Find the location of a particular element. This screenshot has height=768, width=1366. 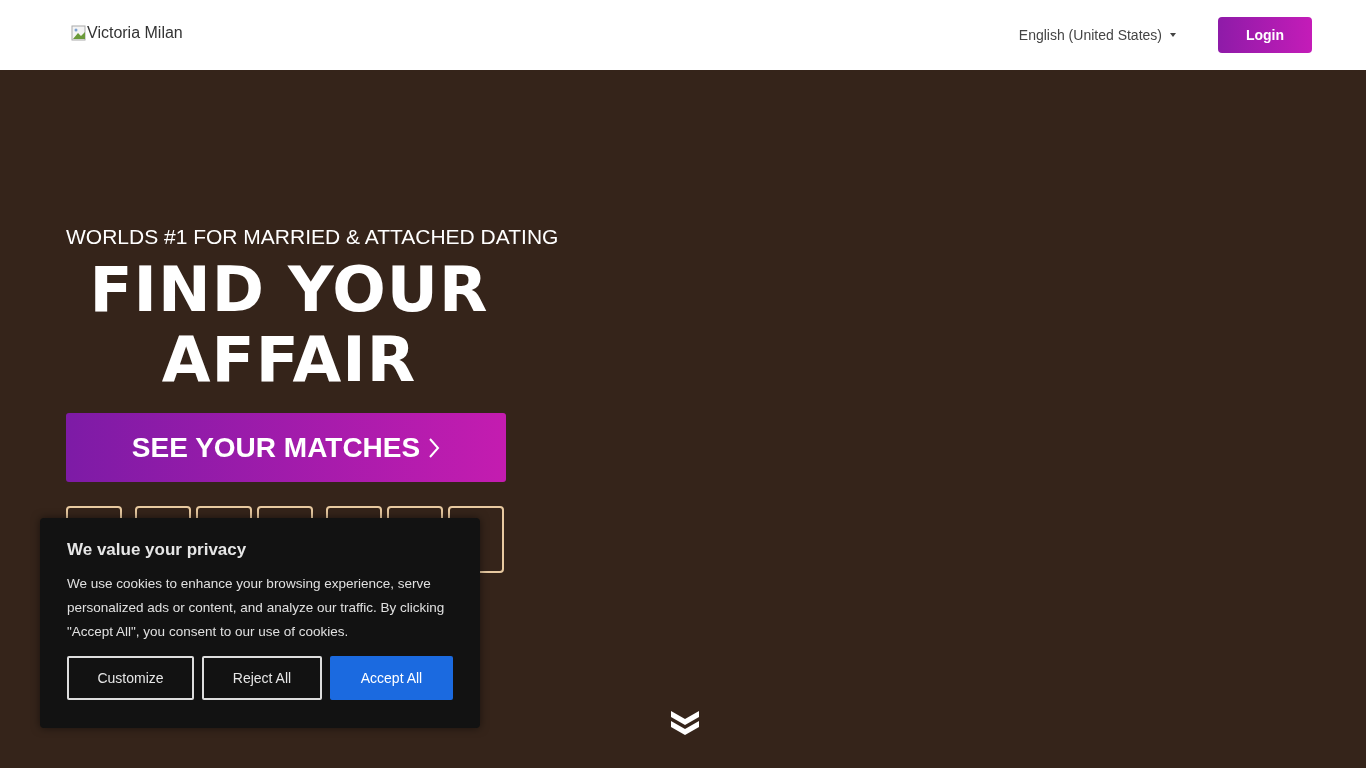

cookie-text: We use cookies to enhance your browsing experience, serve personalized ads or content, and analyze our traffic. By clicking "Accept All", you consent to our use of cookies. is located at coordinates (256, 608).